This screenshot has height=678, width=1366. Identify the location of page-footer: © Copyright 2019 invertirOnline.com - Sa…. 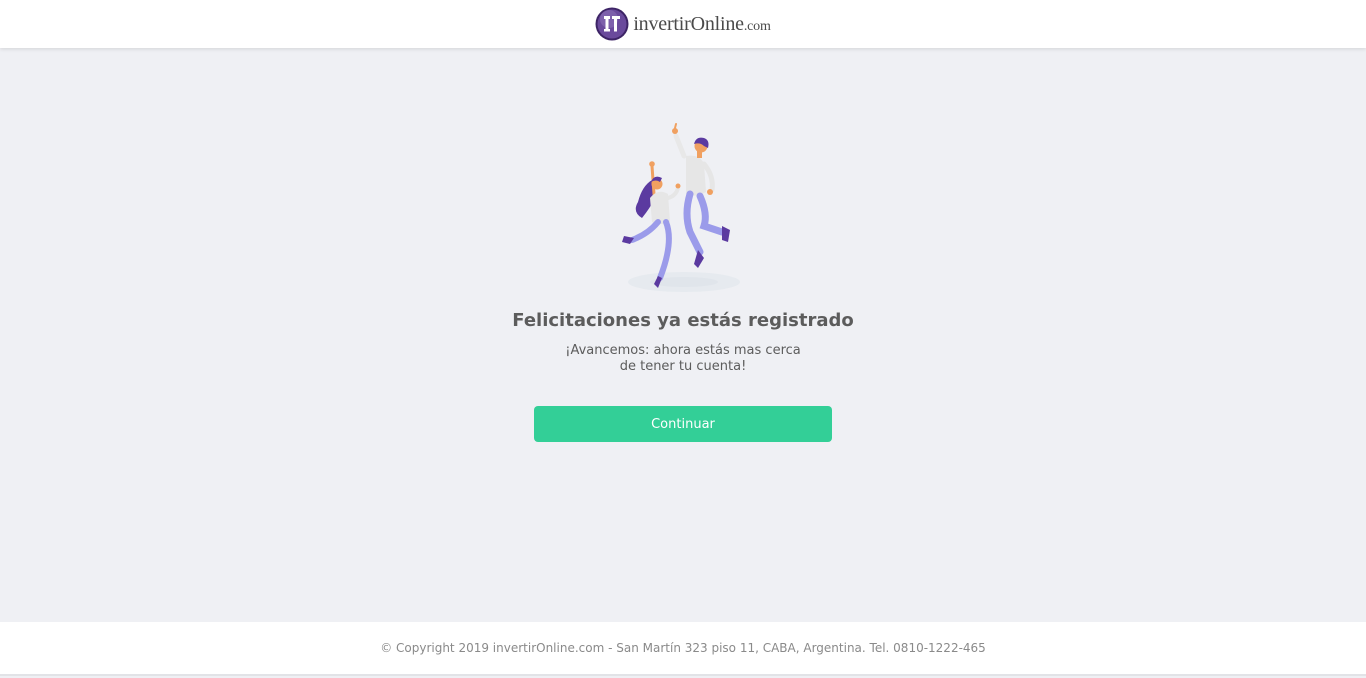
(683, 649).